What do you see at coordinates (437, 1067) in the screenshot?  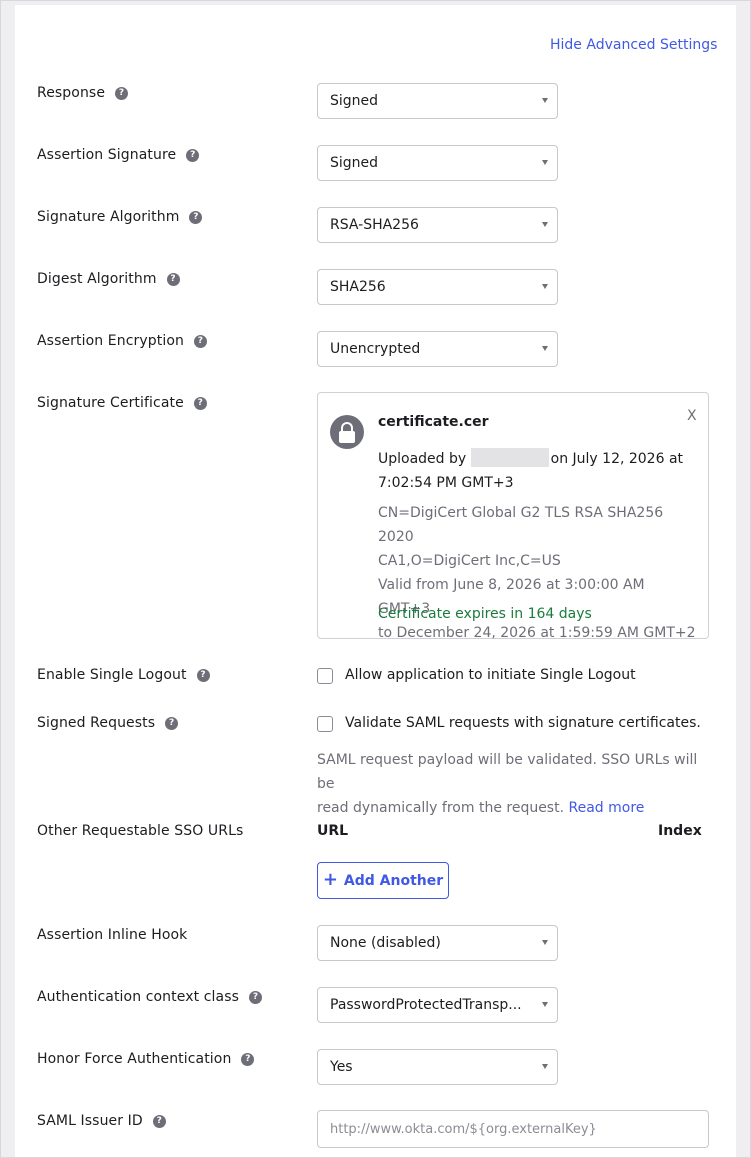 I see `honor-force-auth-select: Yes` at bounding box center [437, 1067].